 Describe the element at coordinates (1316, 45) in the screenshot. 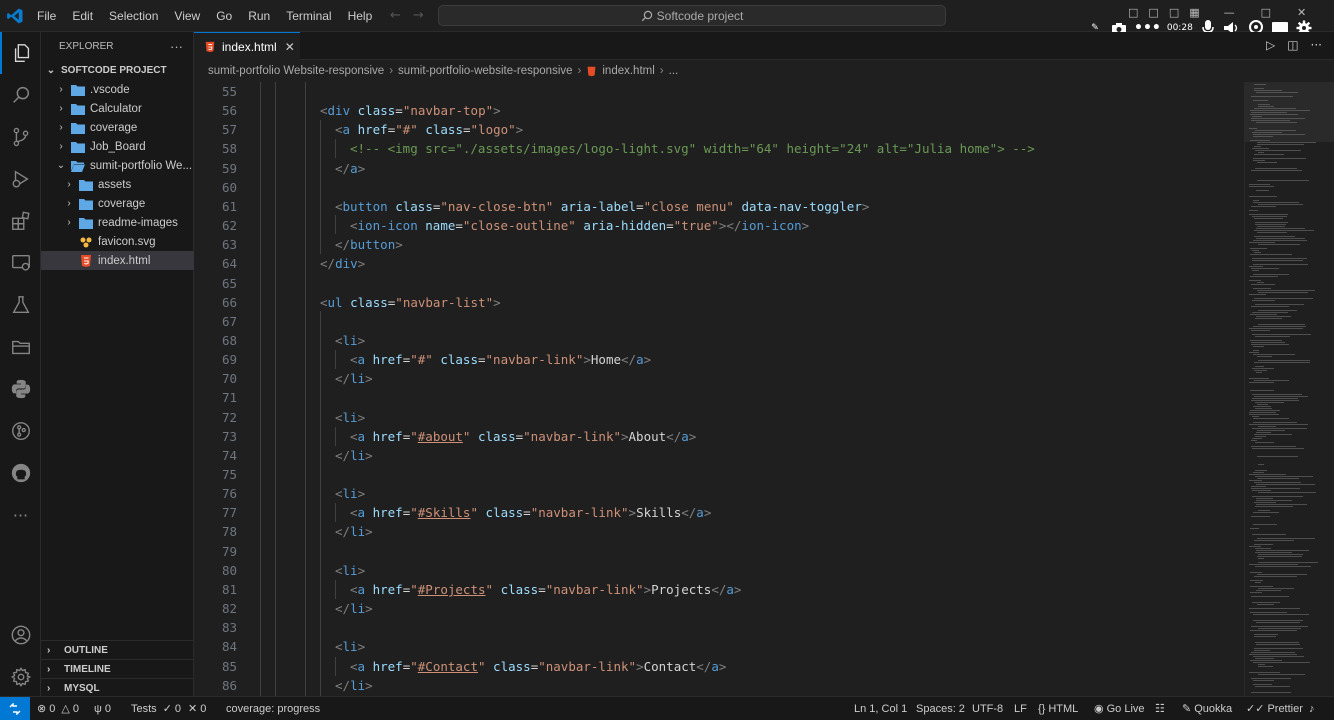

I see `editor-more-icon: ···` at that location.